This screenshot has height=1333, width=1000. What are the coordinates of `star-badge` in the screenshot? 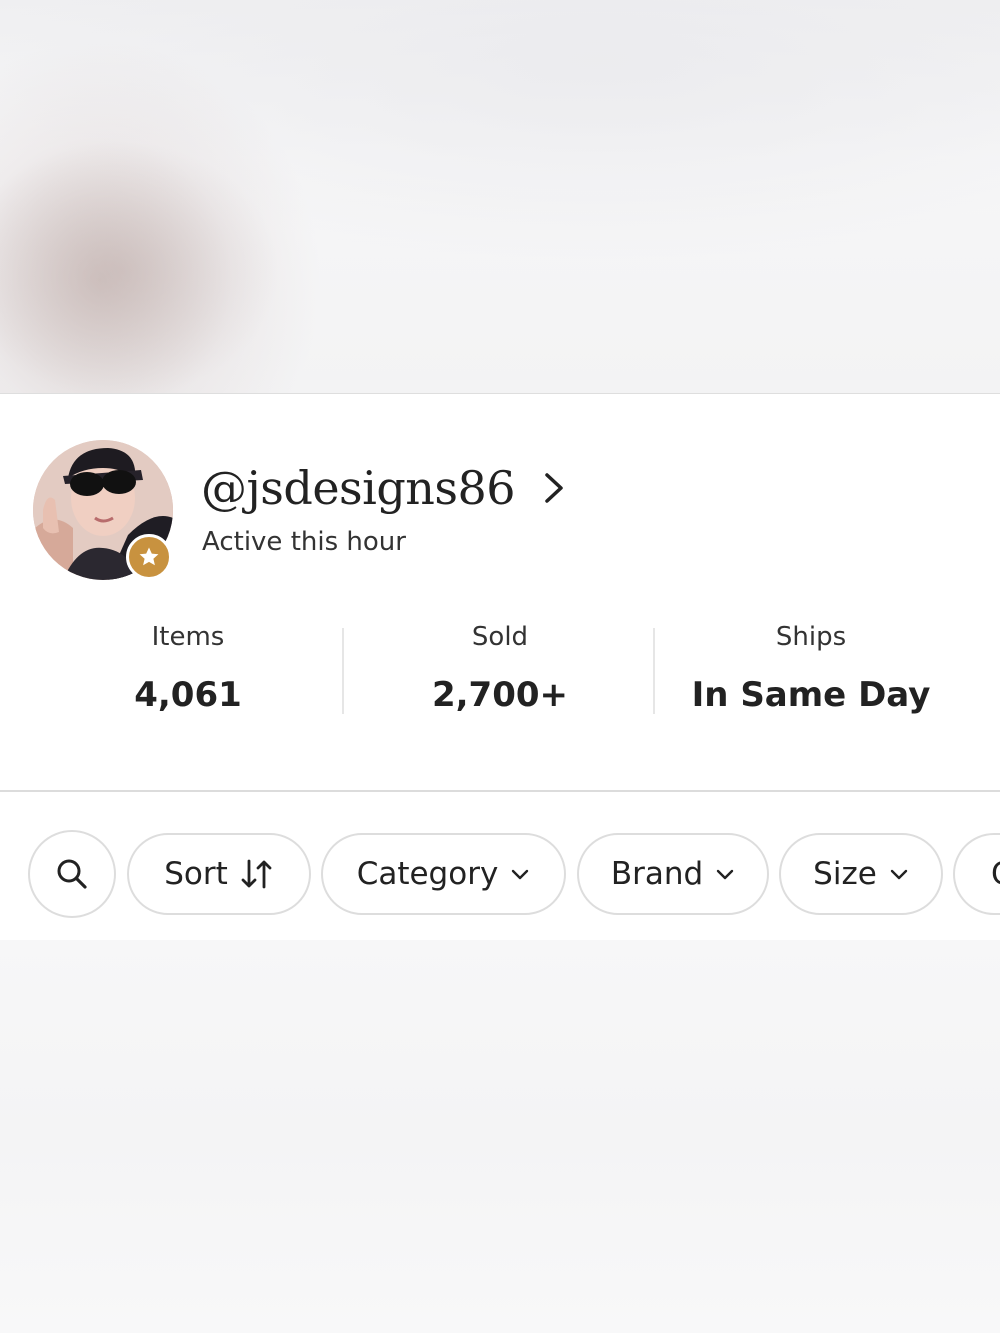 It's located at (149, 557).